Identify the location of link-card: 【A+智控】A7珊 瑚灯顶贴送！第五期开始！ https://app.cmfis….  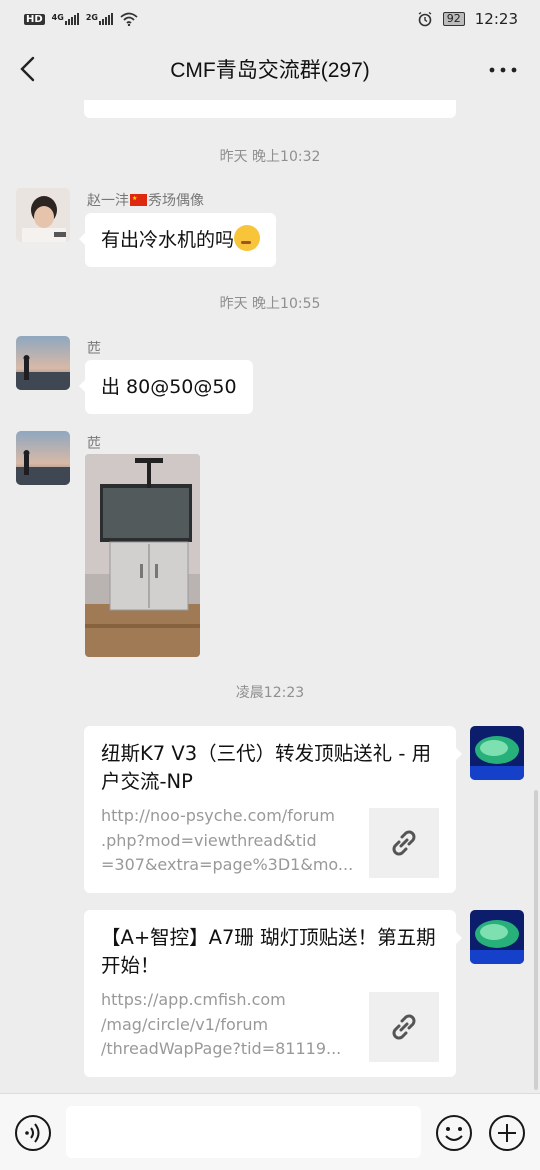
(273, 993).